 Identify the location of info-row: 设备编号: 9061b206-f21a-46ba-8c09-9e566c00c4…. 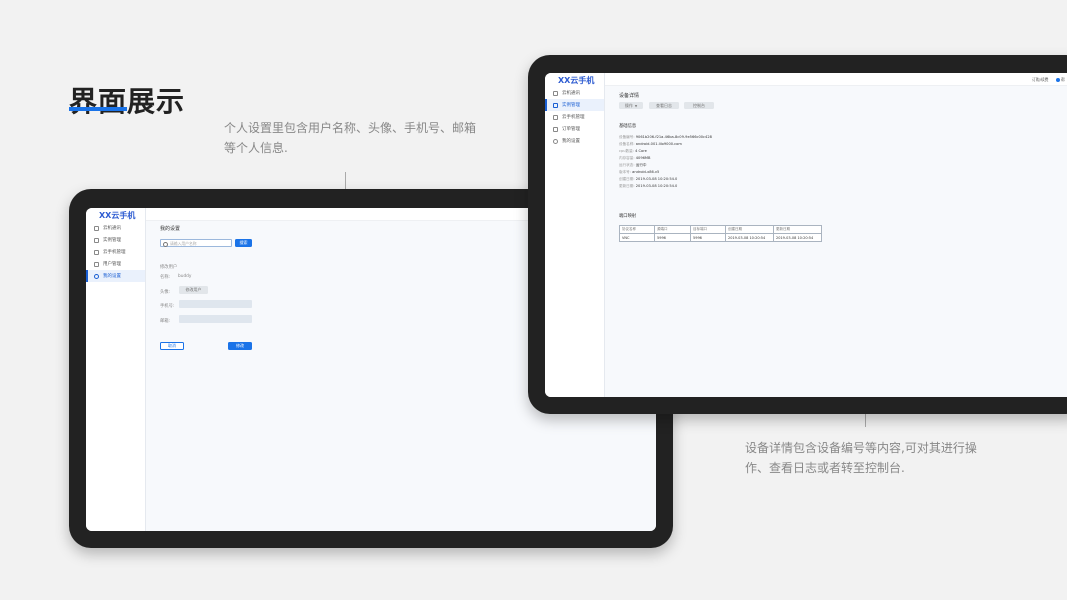
(665, 137).